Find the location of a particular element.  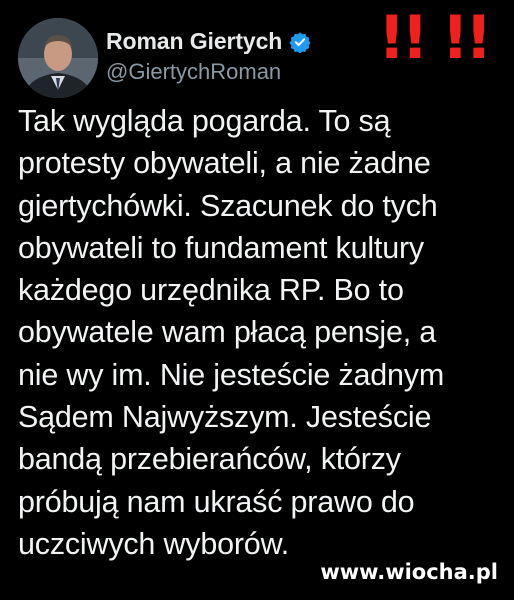

tweet-line: nie wy im. Nie jesteście żadnym is located at coordinates (231, 374).